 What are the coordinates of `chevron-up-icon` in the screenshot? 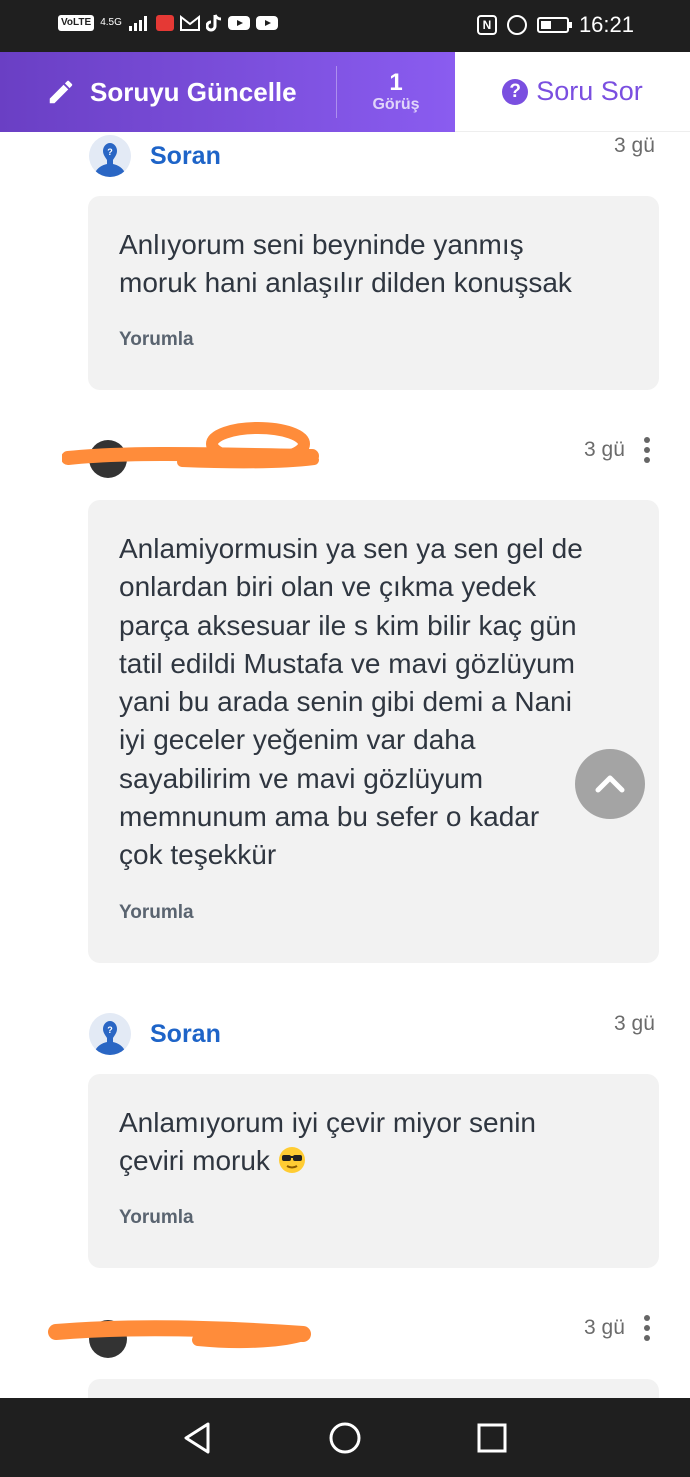 It's located at (610, 784).